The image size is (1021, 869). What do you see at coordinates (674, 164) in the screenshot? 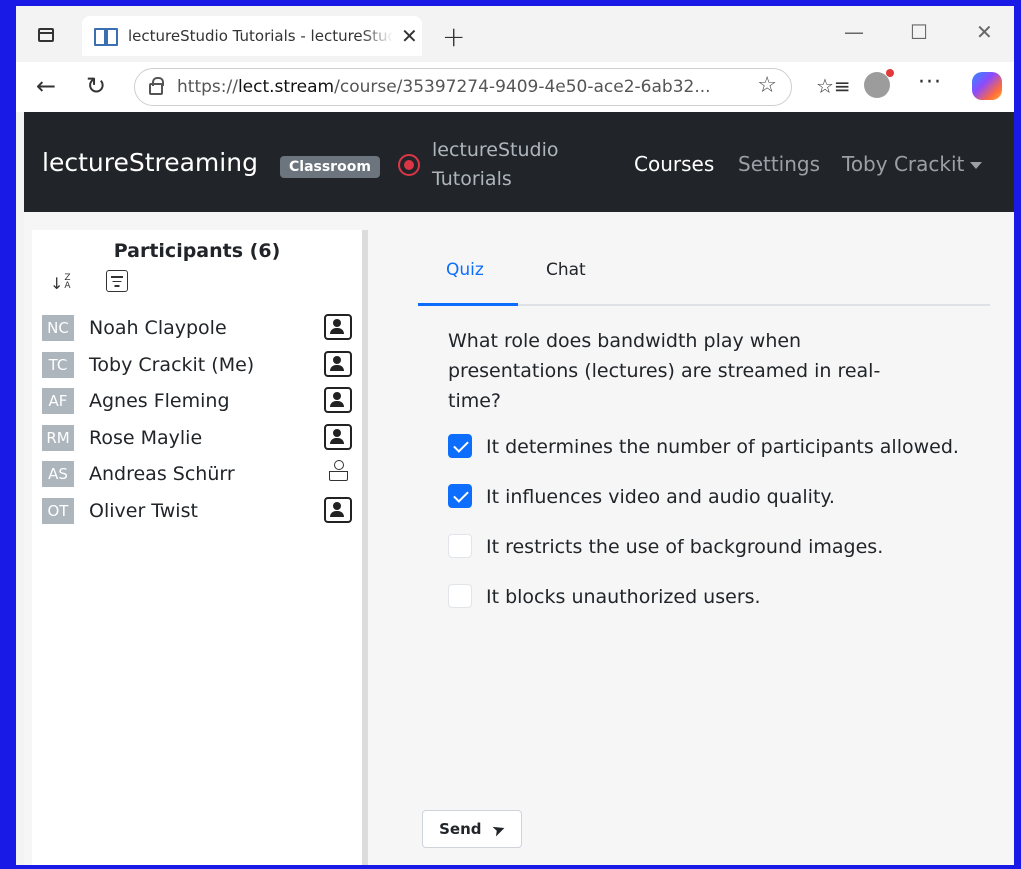
I see `nav-courses: Courses` at bounding box center [674, 164].